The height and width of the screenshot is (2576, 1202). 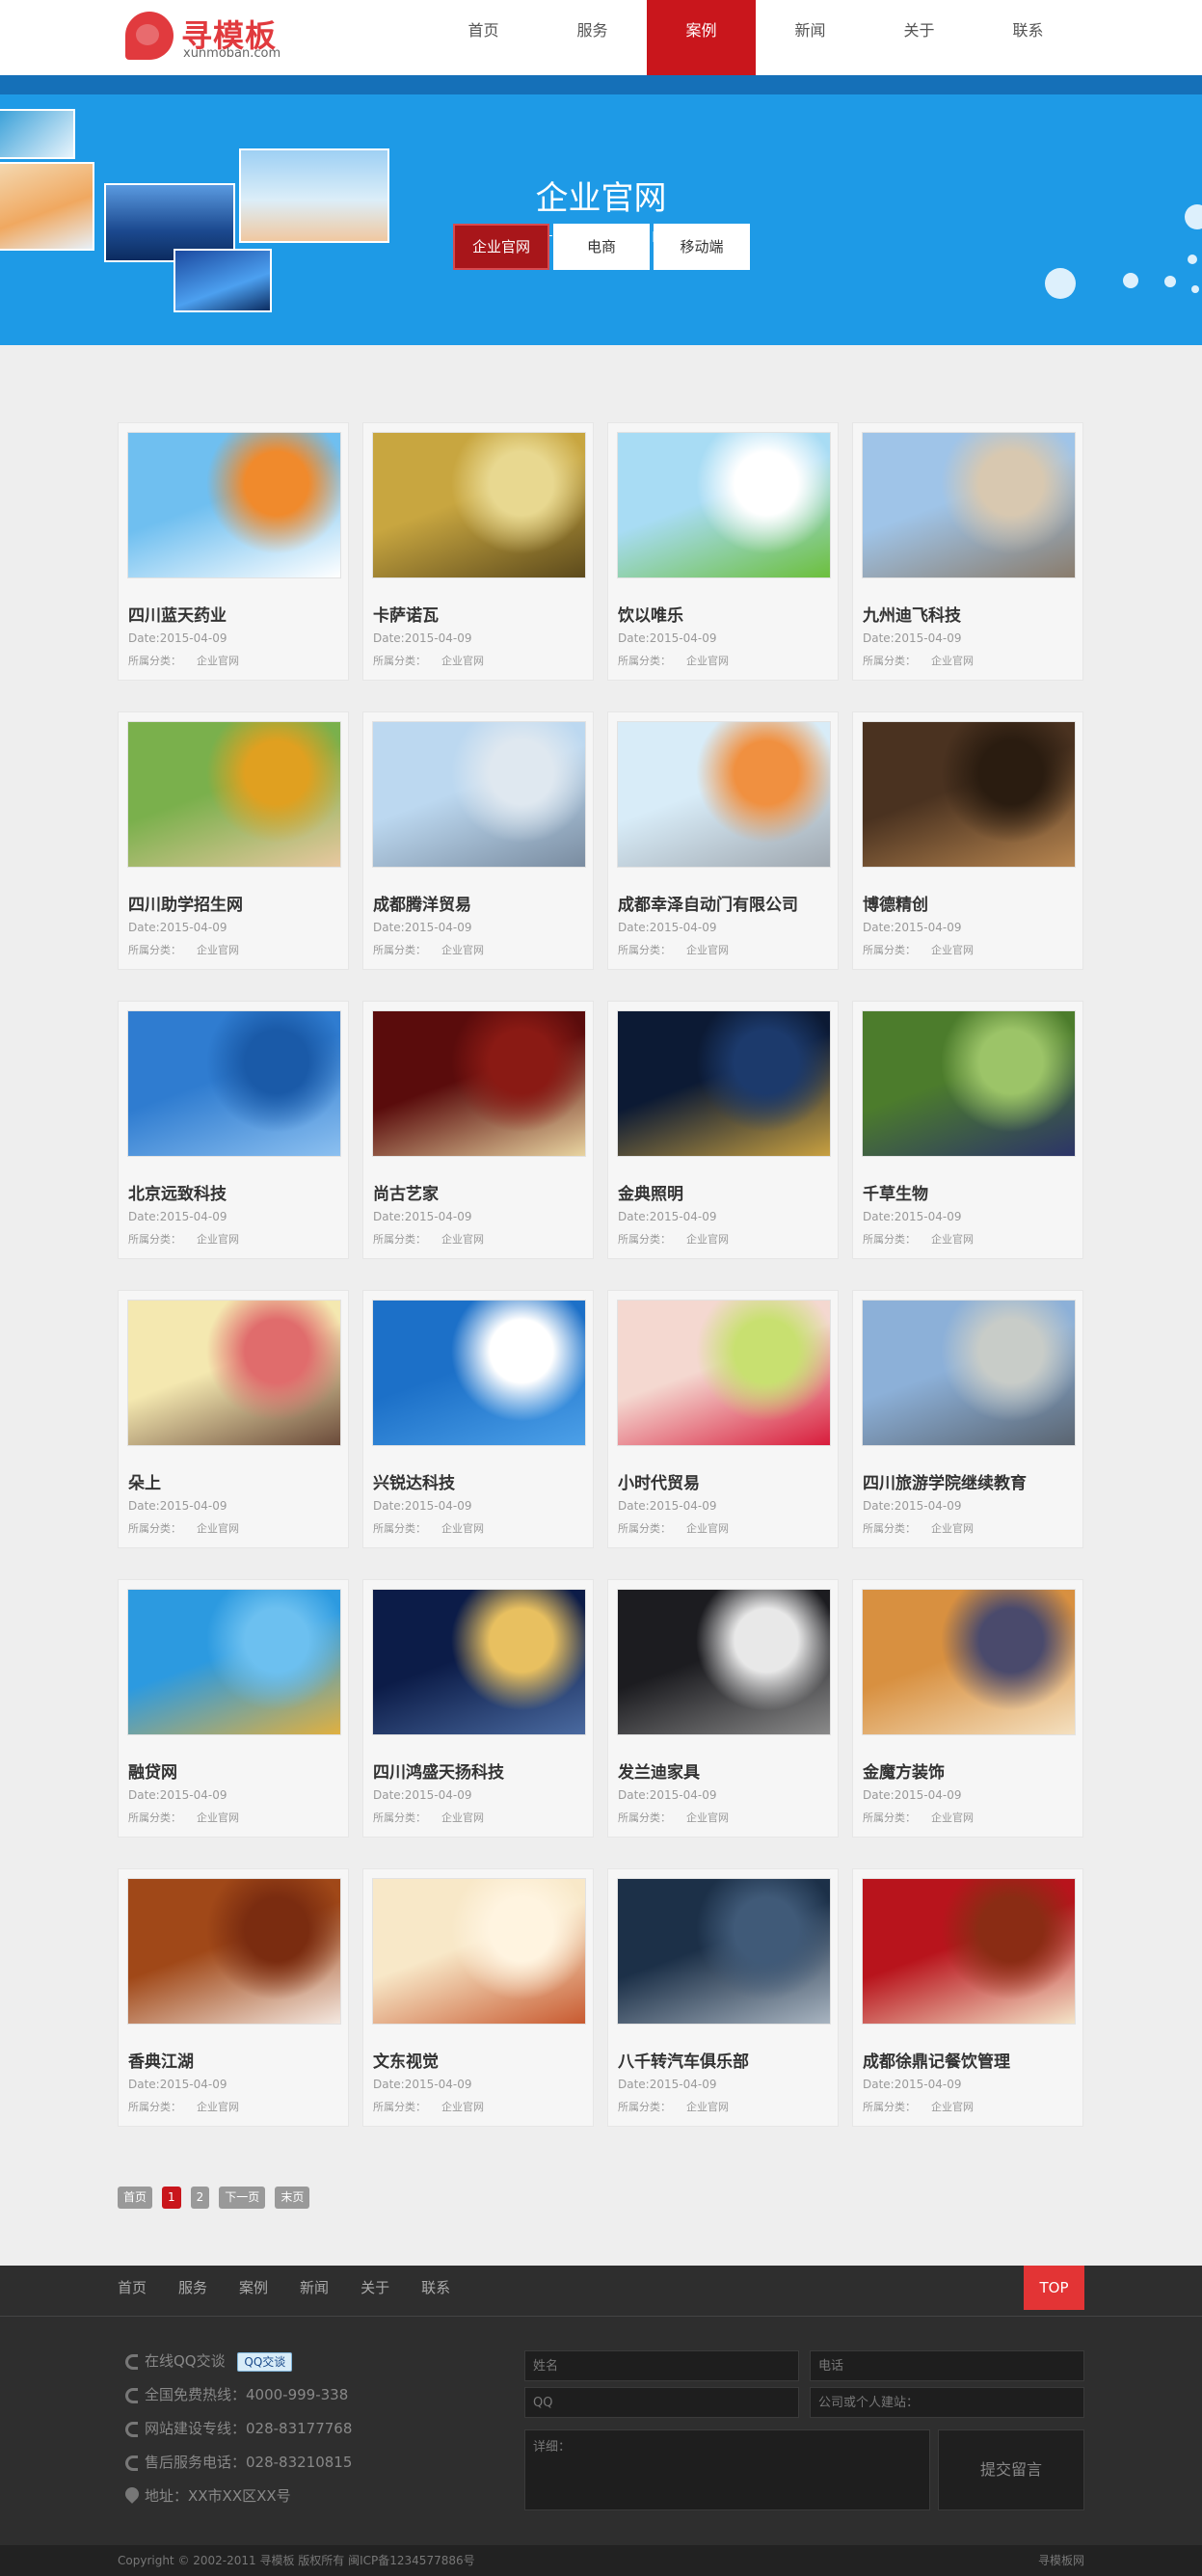 What do you see at coordinates (265, 2362) in the screenshot?
I see `qq-chat-button: QQ交谈` at bounding box center [265, 2362].